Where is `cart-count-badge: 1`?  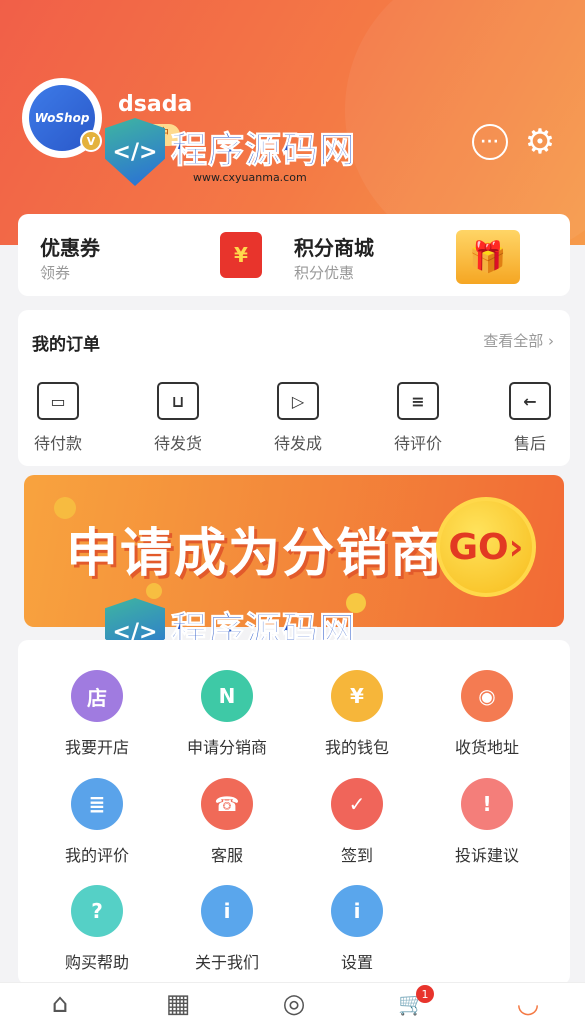
cart-count-badge: 1 is located at coordinates (425, 994).